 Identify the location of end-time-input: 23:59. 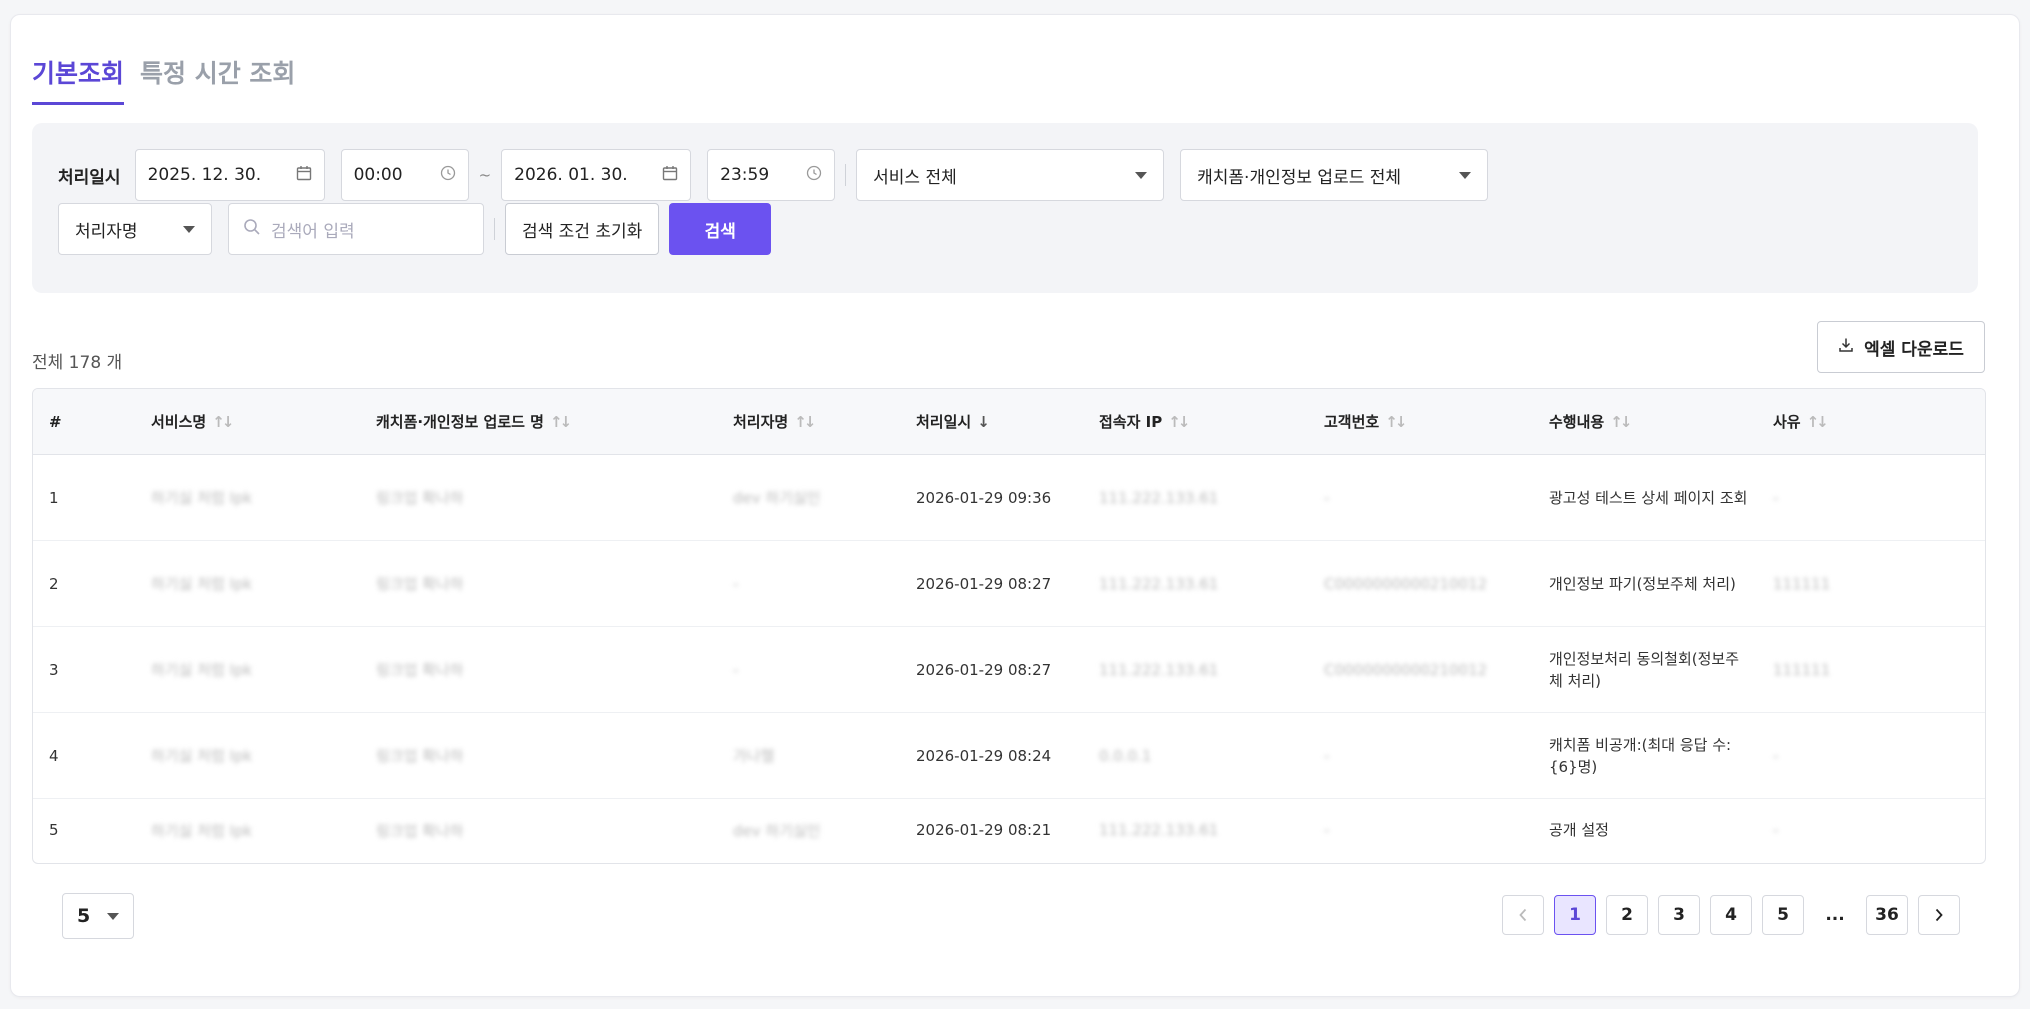
(771, 175).